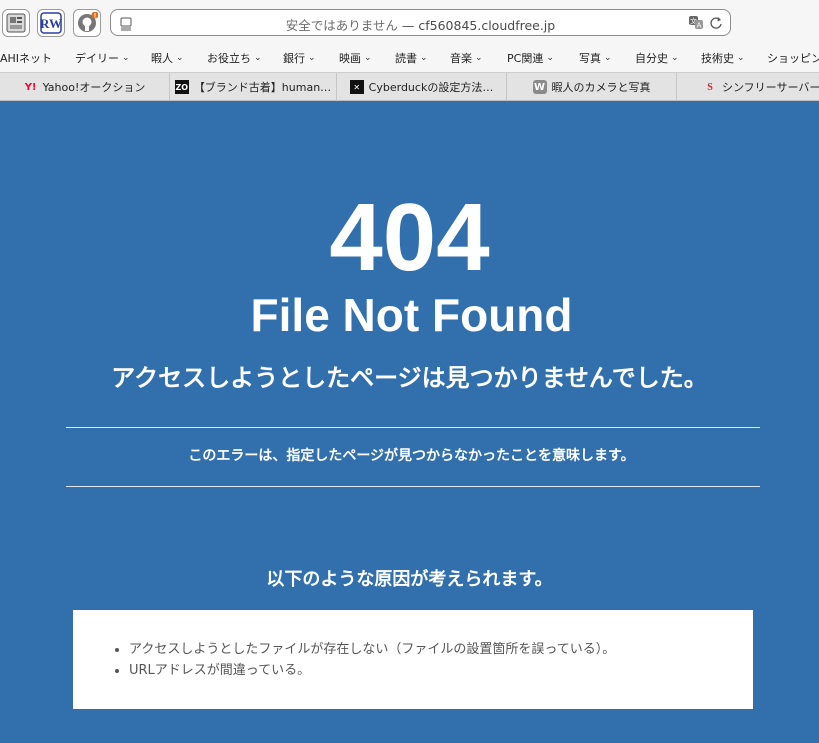  I want to click on bookmark-item: 読書 ⌄, so click(411, 58).